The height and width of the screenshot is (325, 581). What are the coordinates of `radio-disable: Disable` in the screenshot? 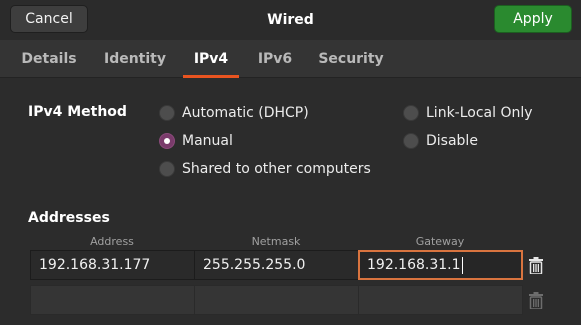 It's located at (440, 141).